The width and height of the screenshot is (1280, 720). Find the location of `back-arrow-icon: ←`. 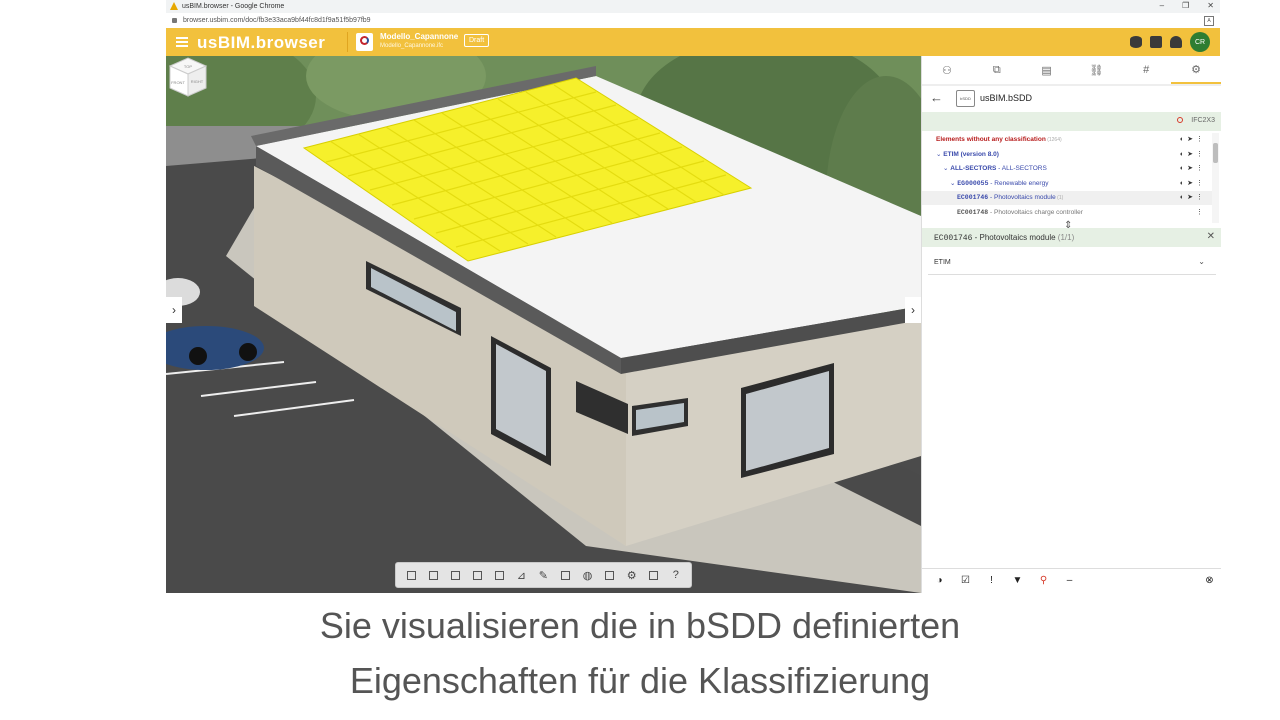

back-arrow-icon: ← is located at coordinates (936, 97).